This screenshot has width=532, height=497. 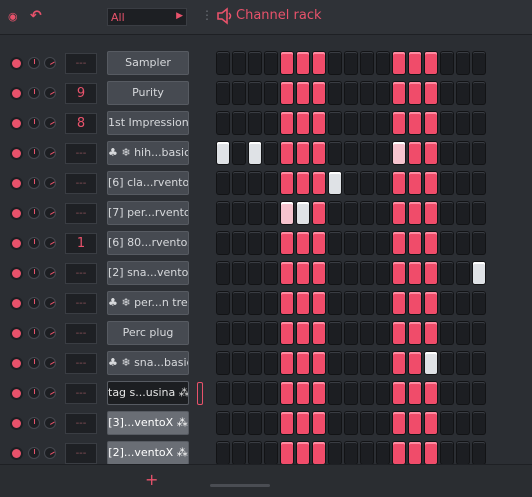 What do you see at coordinates (148, 213) in the screenshot?
I see `channel-name-button: [7] per...rventoX` at bounding box center [148, 213].